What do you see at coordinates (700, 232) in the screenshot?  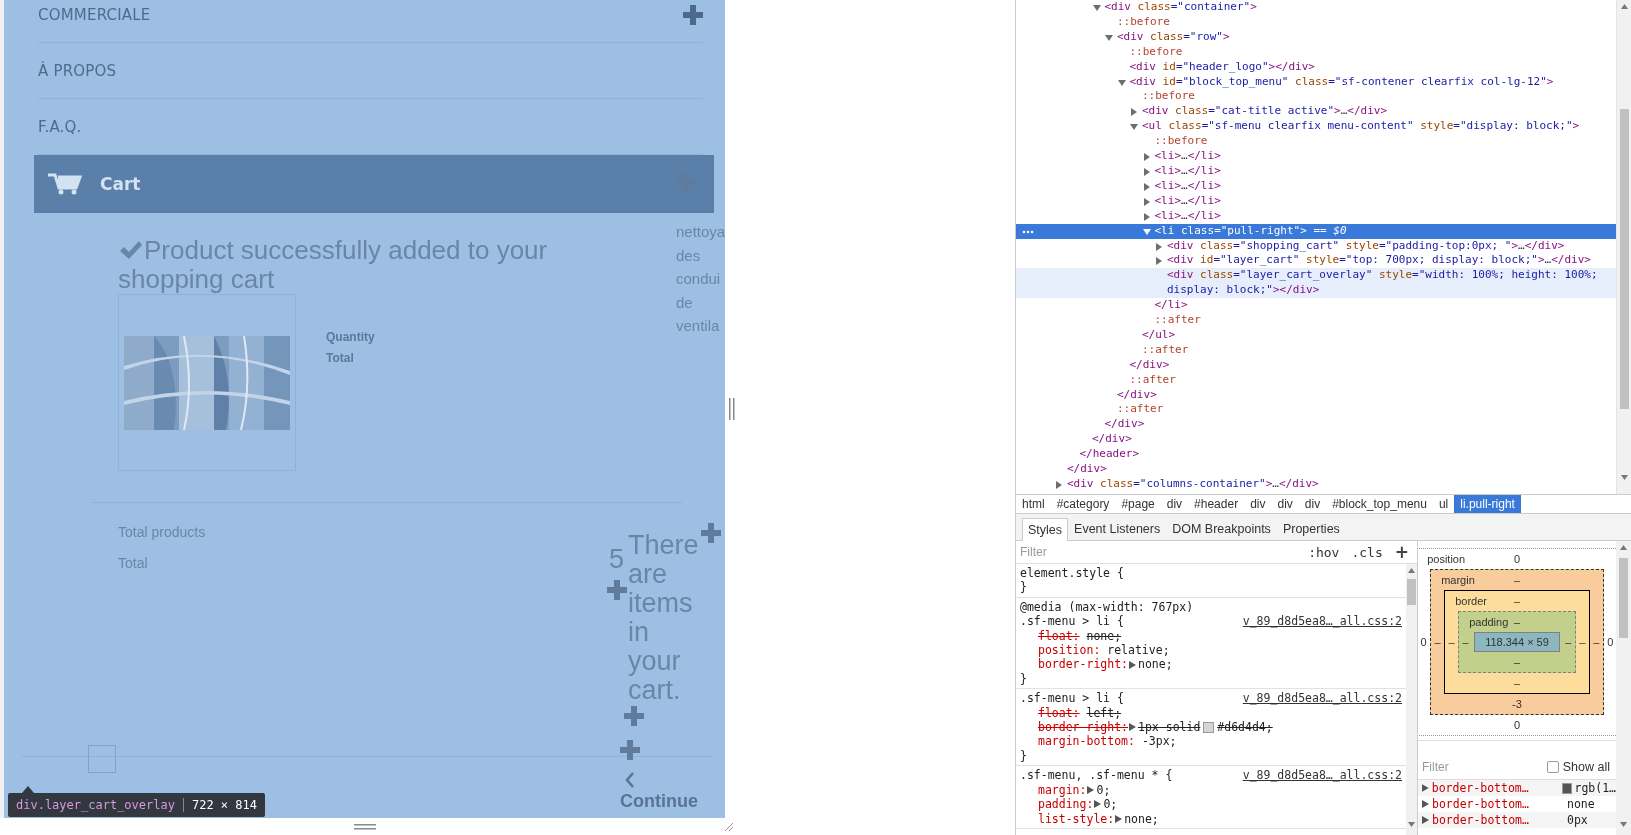 I see `description-text: nettoya` at bounding box center [700, 232].